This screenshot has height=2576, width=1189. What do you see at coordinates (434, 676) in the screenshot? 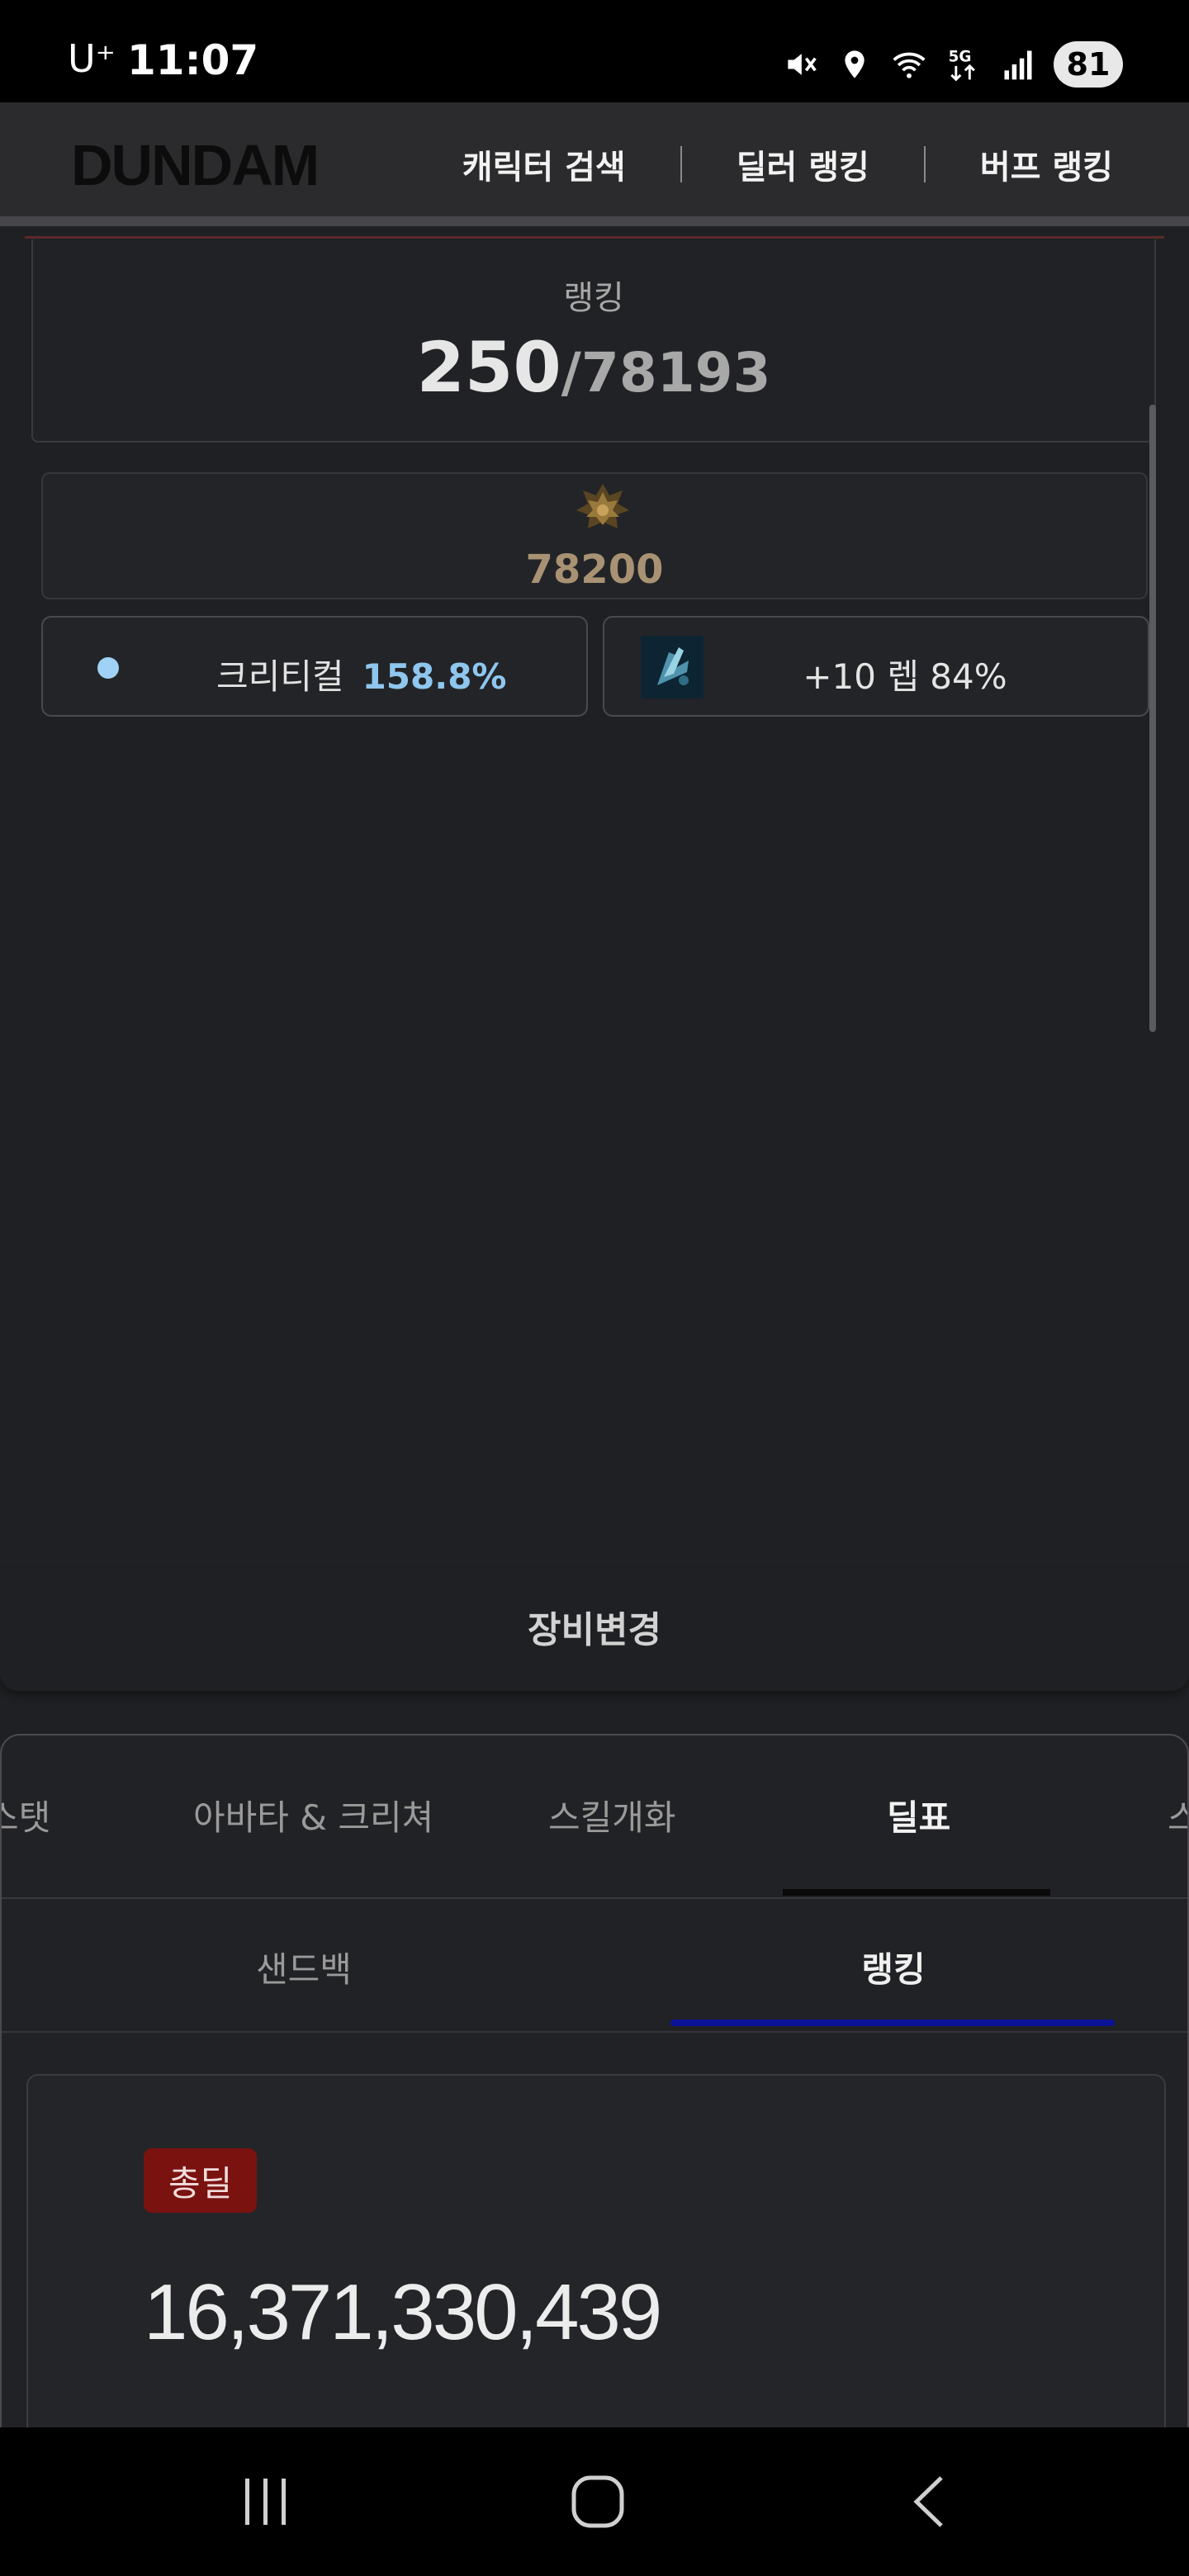
I see `critical-value: 158.8%` at bounding box center [434, 676].